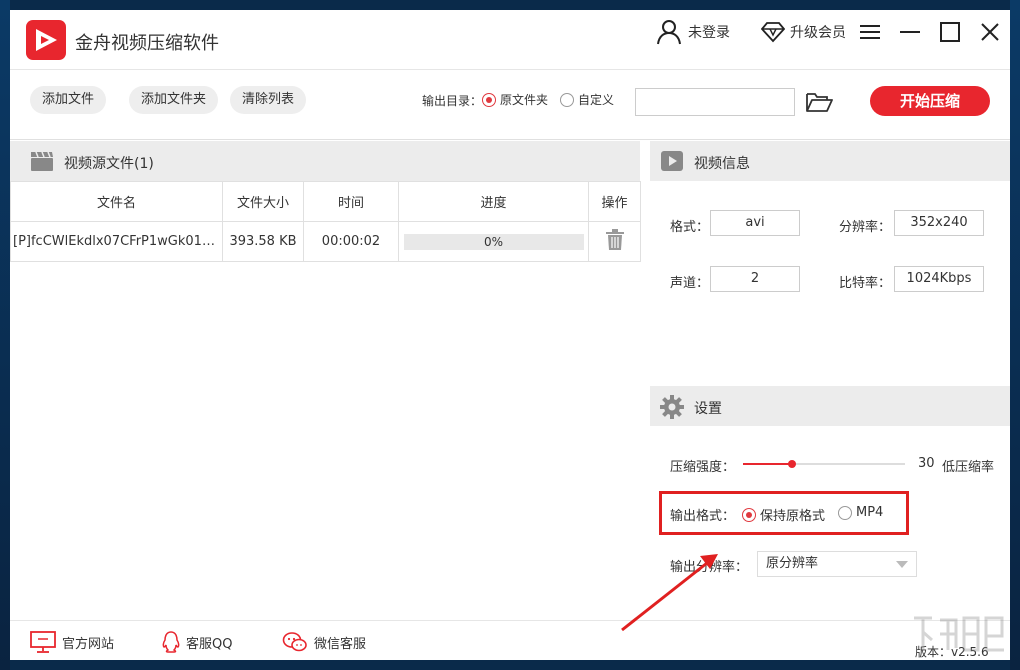  What do you see at coordinates (722, 164) in the screenshot?
I see `video-info-title: 视频信息` at bounding box center [722, 164].